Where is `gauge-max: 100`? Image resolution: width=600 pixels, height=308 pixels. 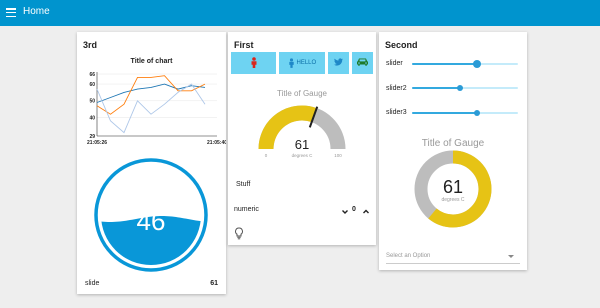 gauge-max: 100 is located at coordinates (338, 155).